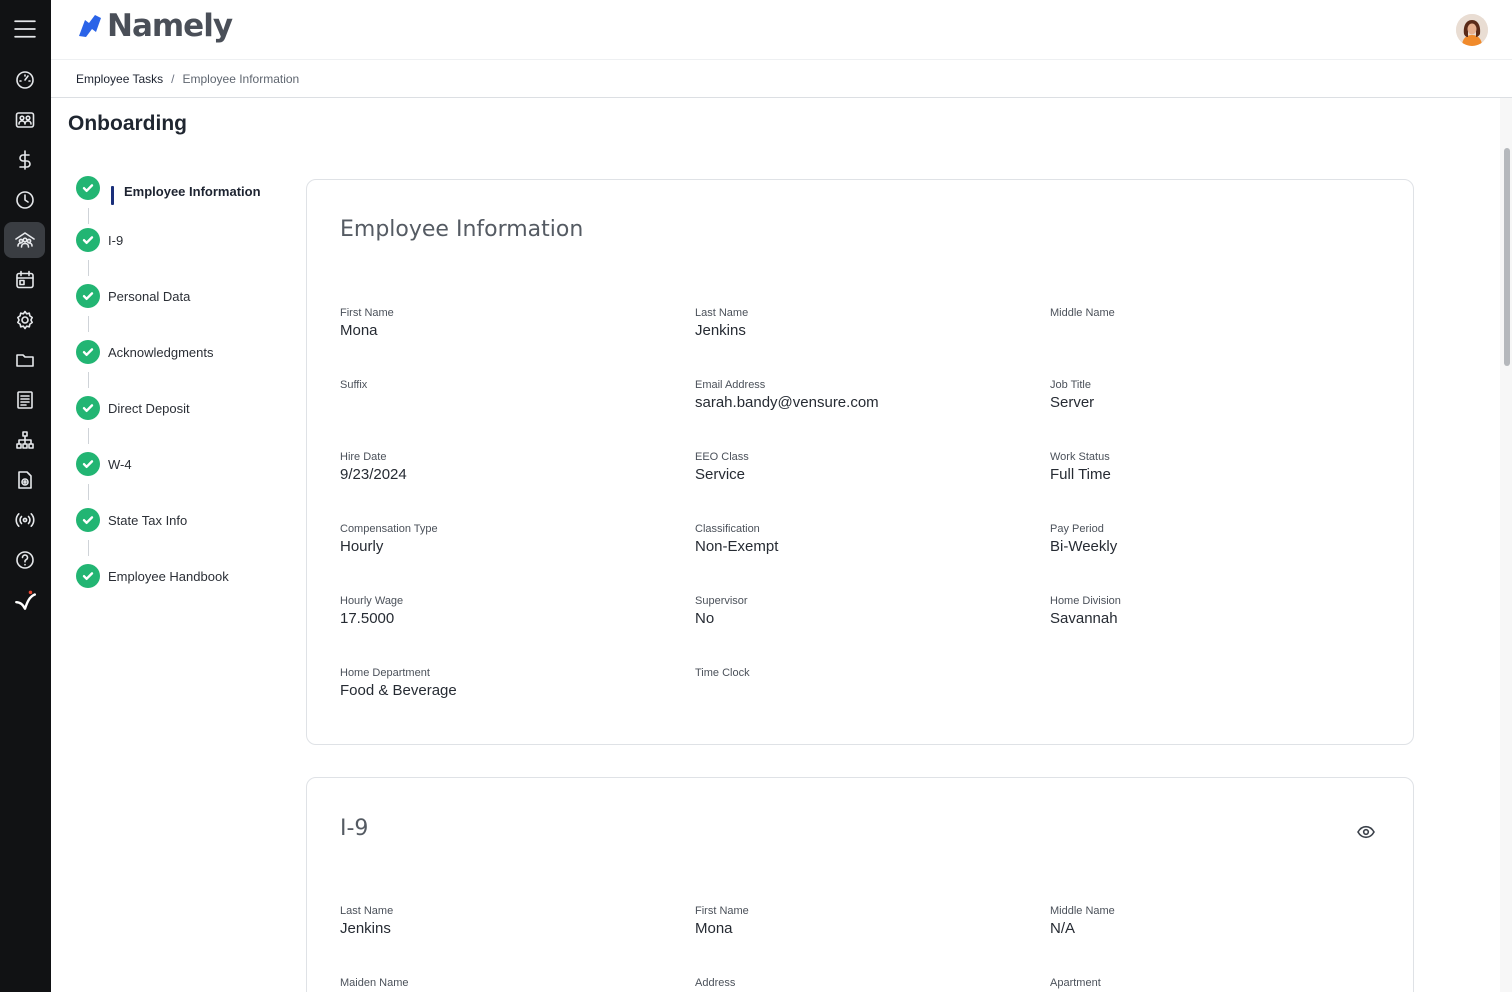 This screenshot has height=992, width=1512. Describe the element at coordinates (24, 560) in the screenshot. I see `help-icon` at that location.